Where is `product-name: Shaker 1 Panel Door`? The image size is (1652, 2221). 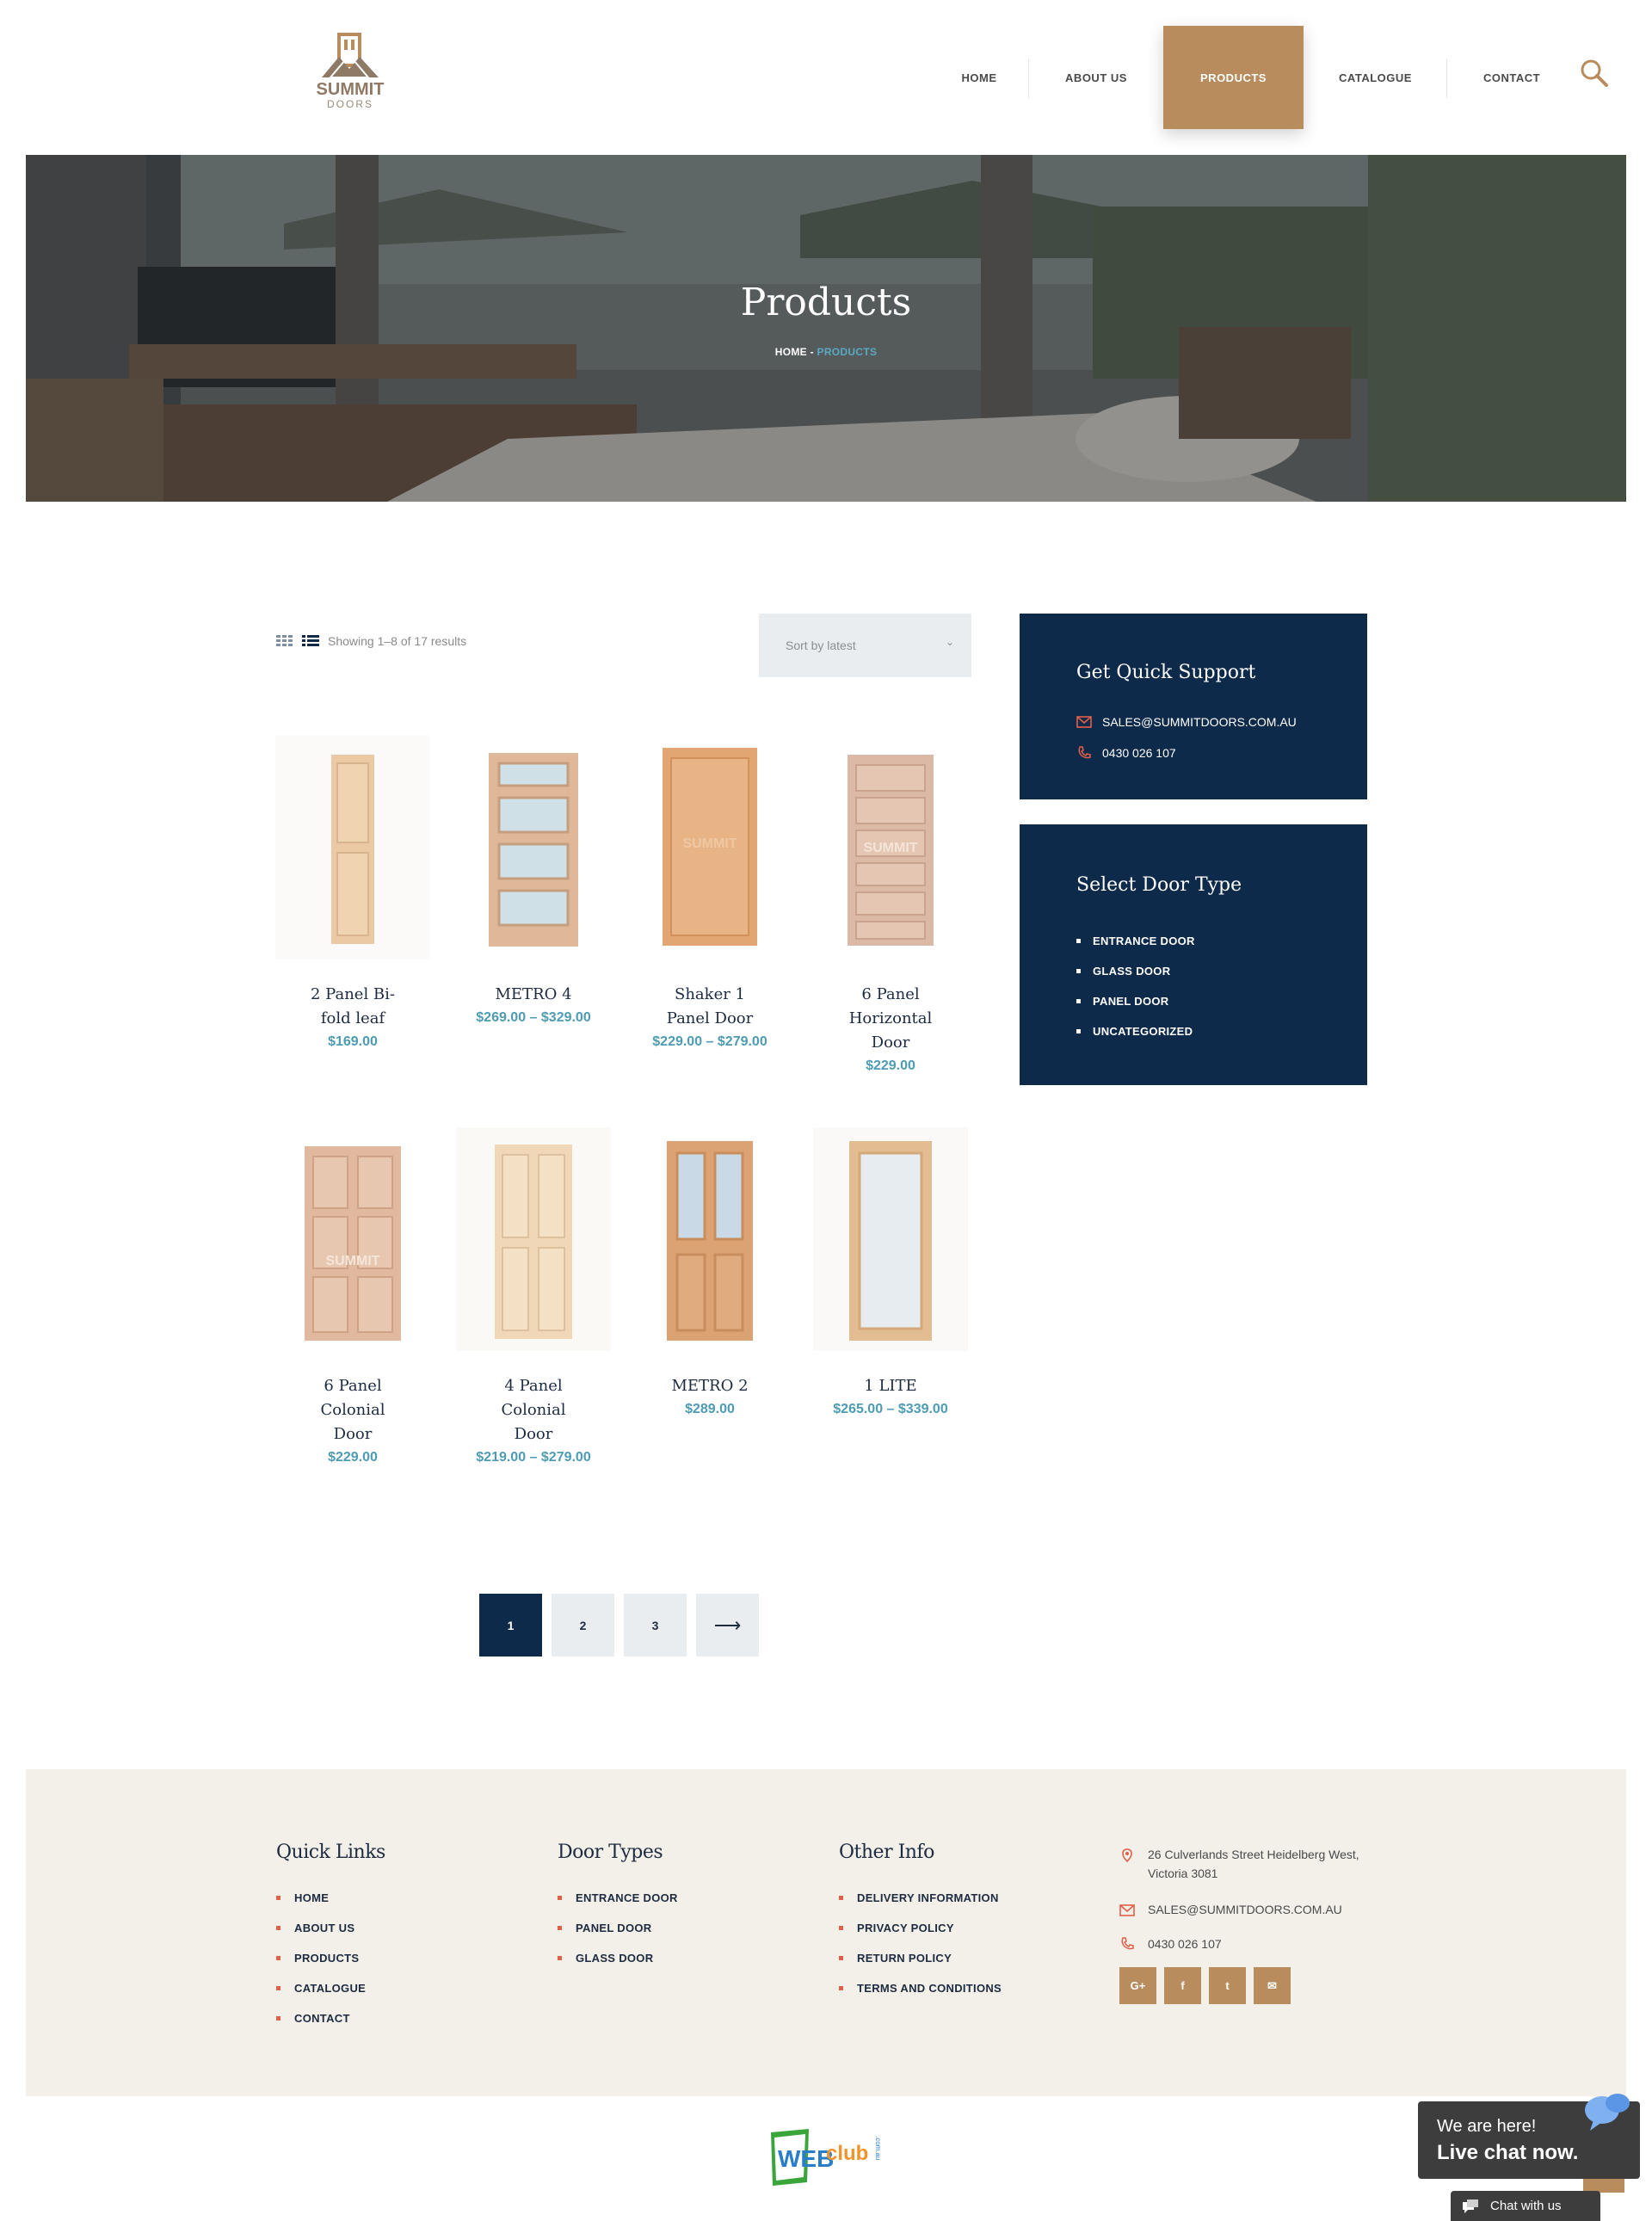 product-name: Shaker 1 Panel Door is located at coordinates (710, 1007).